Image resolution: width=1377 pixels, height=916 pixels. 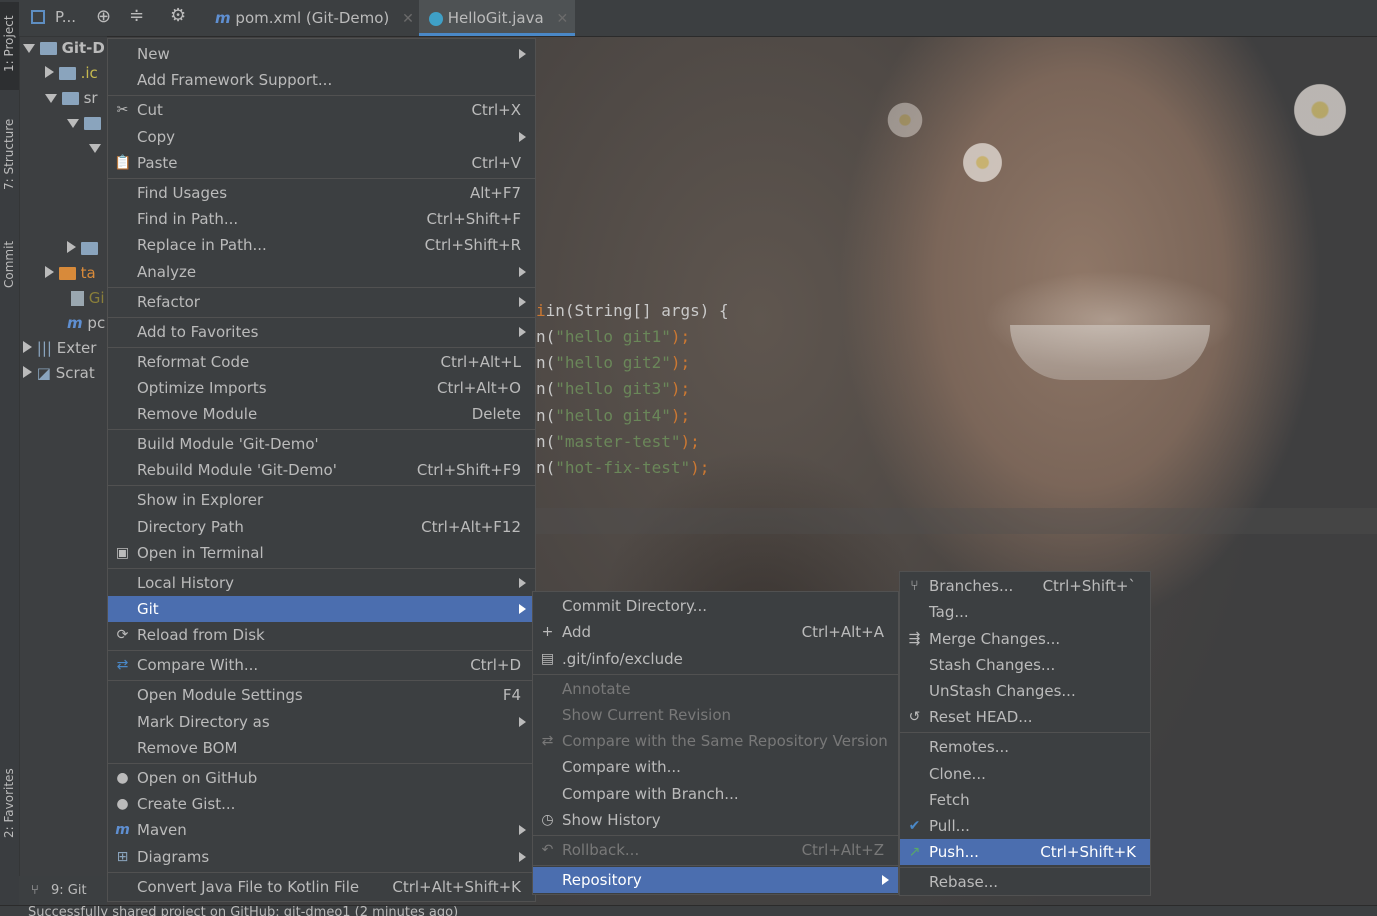 I want to click on tool-tab-favorites: 2: Favorites, so click(x=9, y=810).